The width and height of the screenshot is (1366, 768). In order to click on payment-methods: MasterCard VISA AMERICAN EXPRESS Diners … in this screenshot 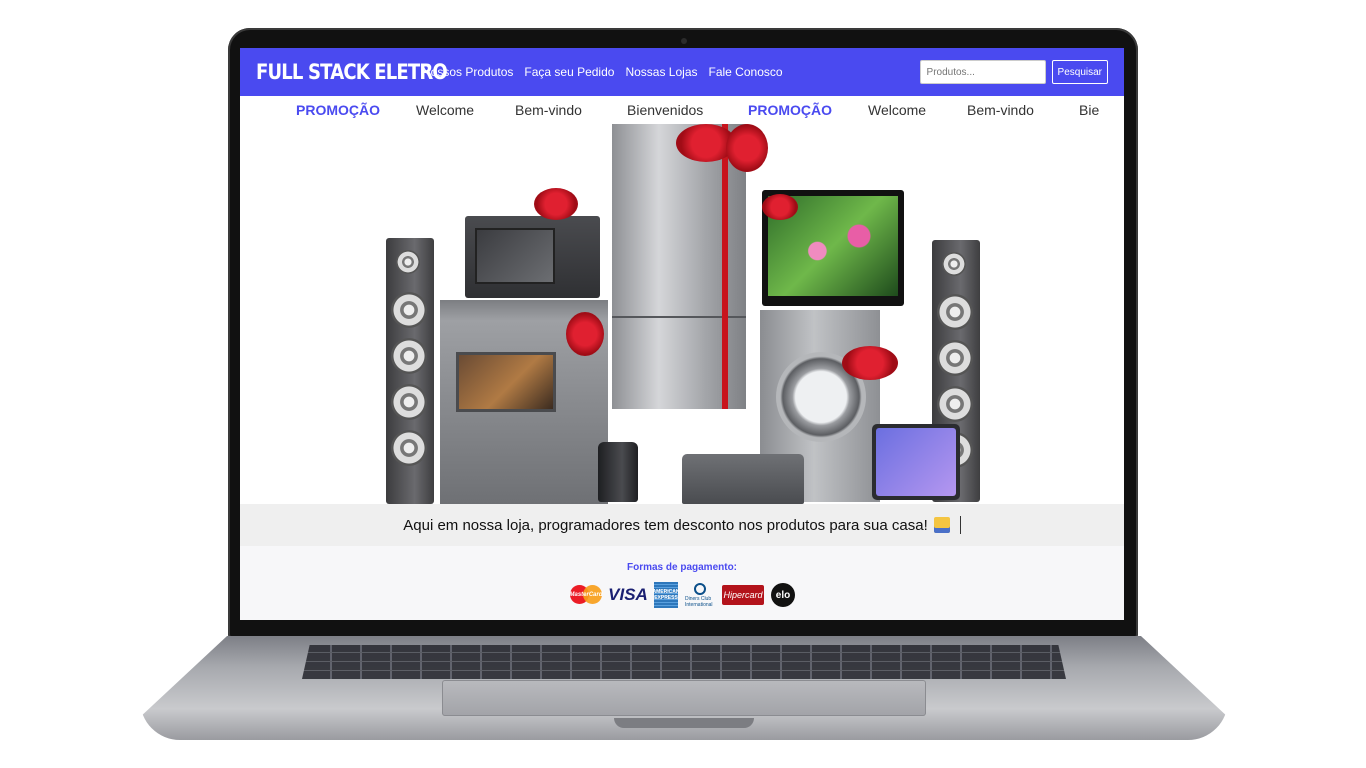, I will do `click(682, 595)`.